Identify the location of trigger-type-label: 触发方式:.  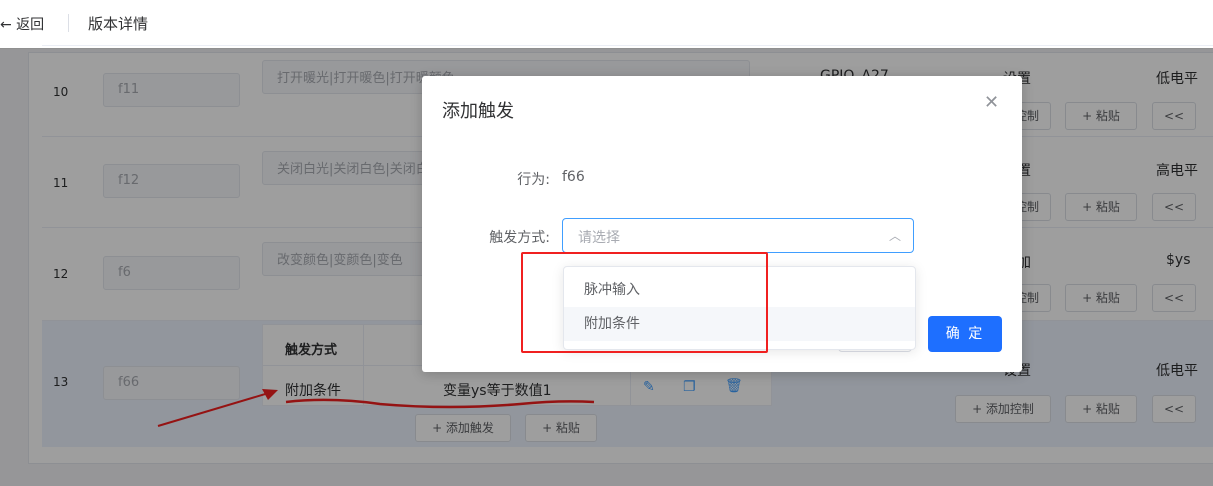
(519, 238).